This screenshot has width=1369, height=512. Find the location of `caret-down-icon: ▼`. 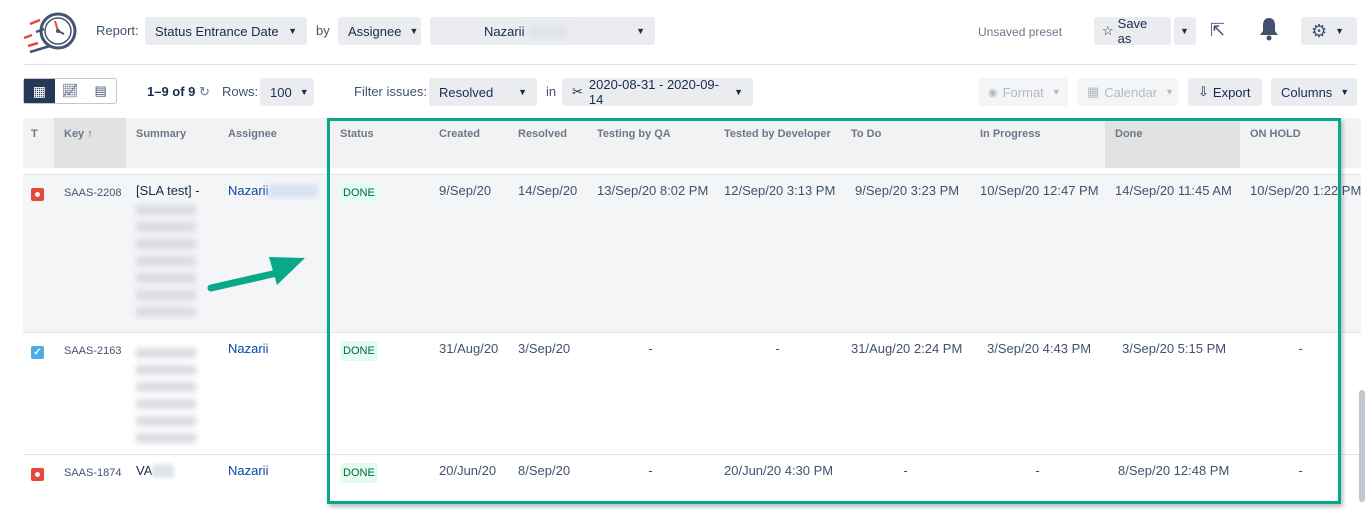

caret-down-icon: ▼ is located at coordinates (640, 31).